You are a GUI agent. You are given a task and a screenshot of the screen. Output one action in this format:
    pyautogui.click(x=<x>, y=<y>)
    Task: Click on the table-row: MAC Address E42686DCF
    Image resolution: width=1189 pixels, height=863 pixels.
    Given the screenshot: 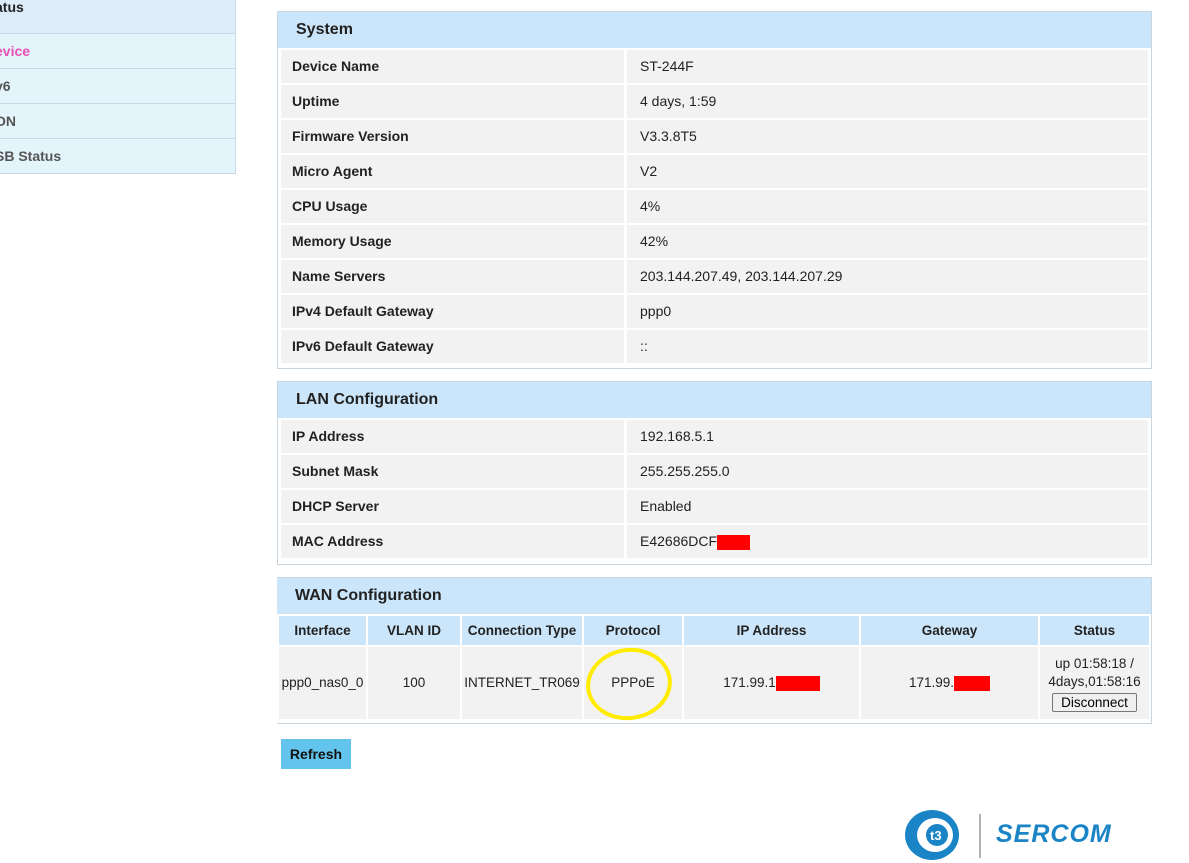 What is the action you would take?
    pyautogui.click(x=714, y=541)
    